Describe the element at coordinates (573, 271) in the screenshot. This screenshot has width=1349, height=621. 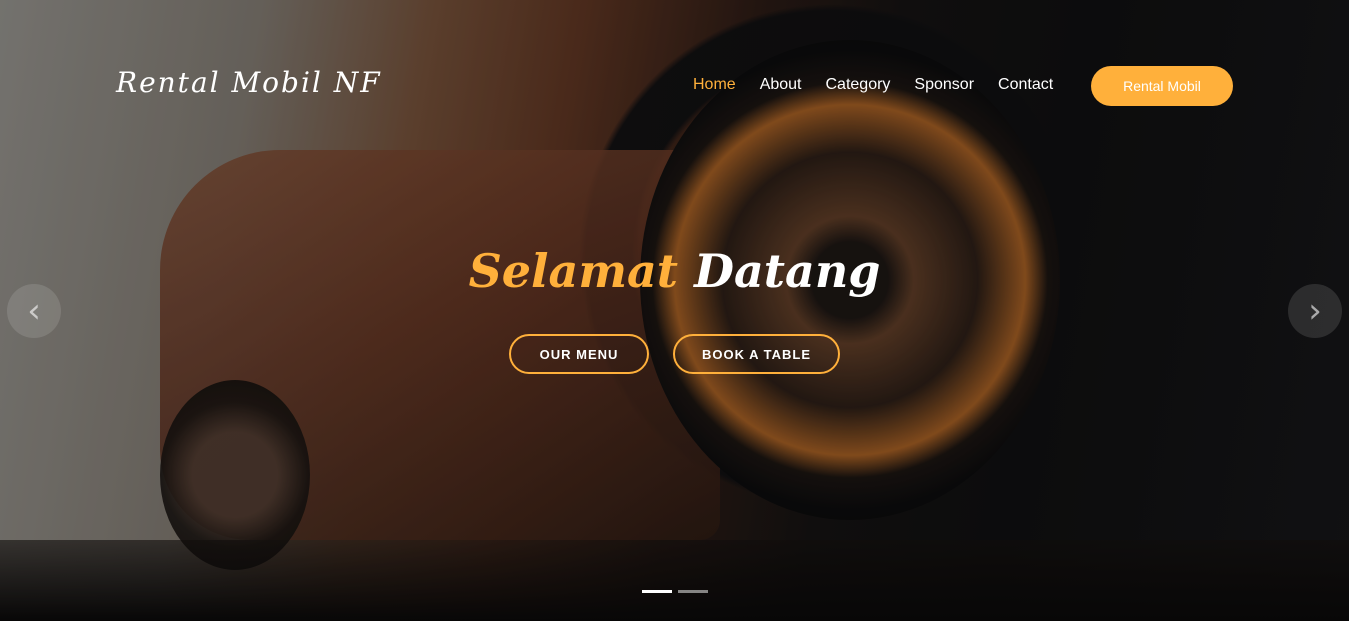
I see `headline-accent: Selamat` at that location.